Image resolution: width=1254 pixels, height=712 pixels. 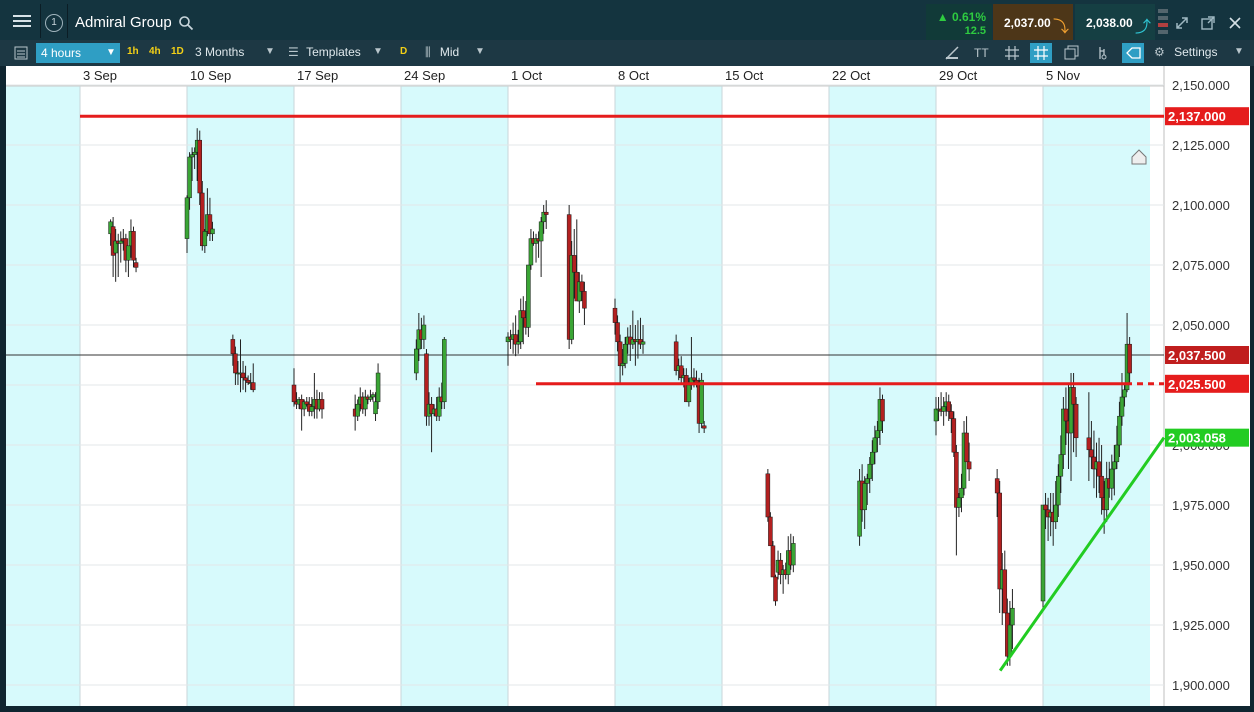 What do you see at coordinates (744, 75) in the screenshot?
I see `x-tick-label: 15 Oct` at bounding box center [744, 75].